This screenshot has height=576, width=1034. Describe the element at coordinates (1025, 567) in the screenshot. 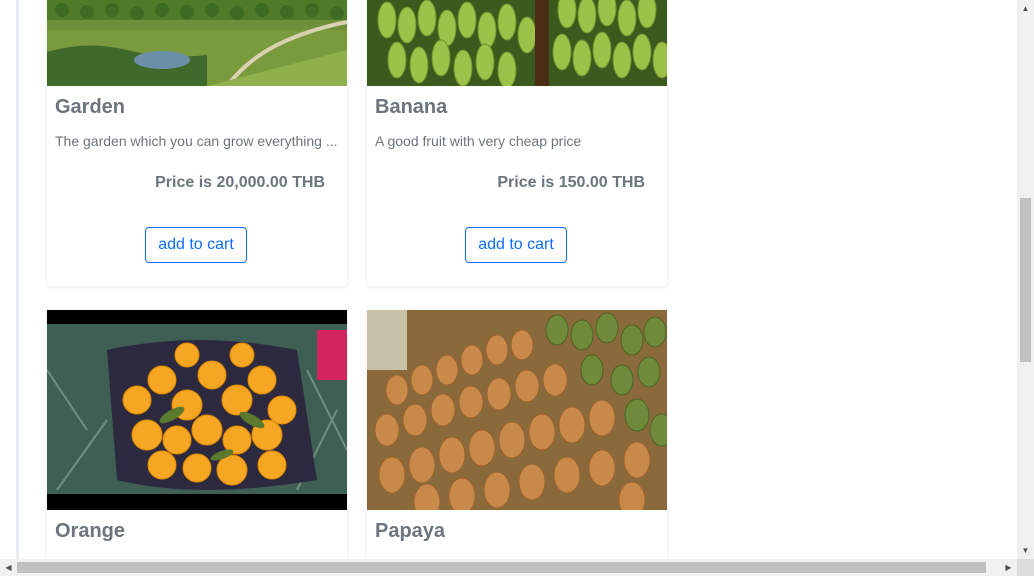

I see `scrollbar-corner` at that location.